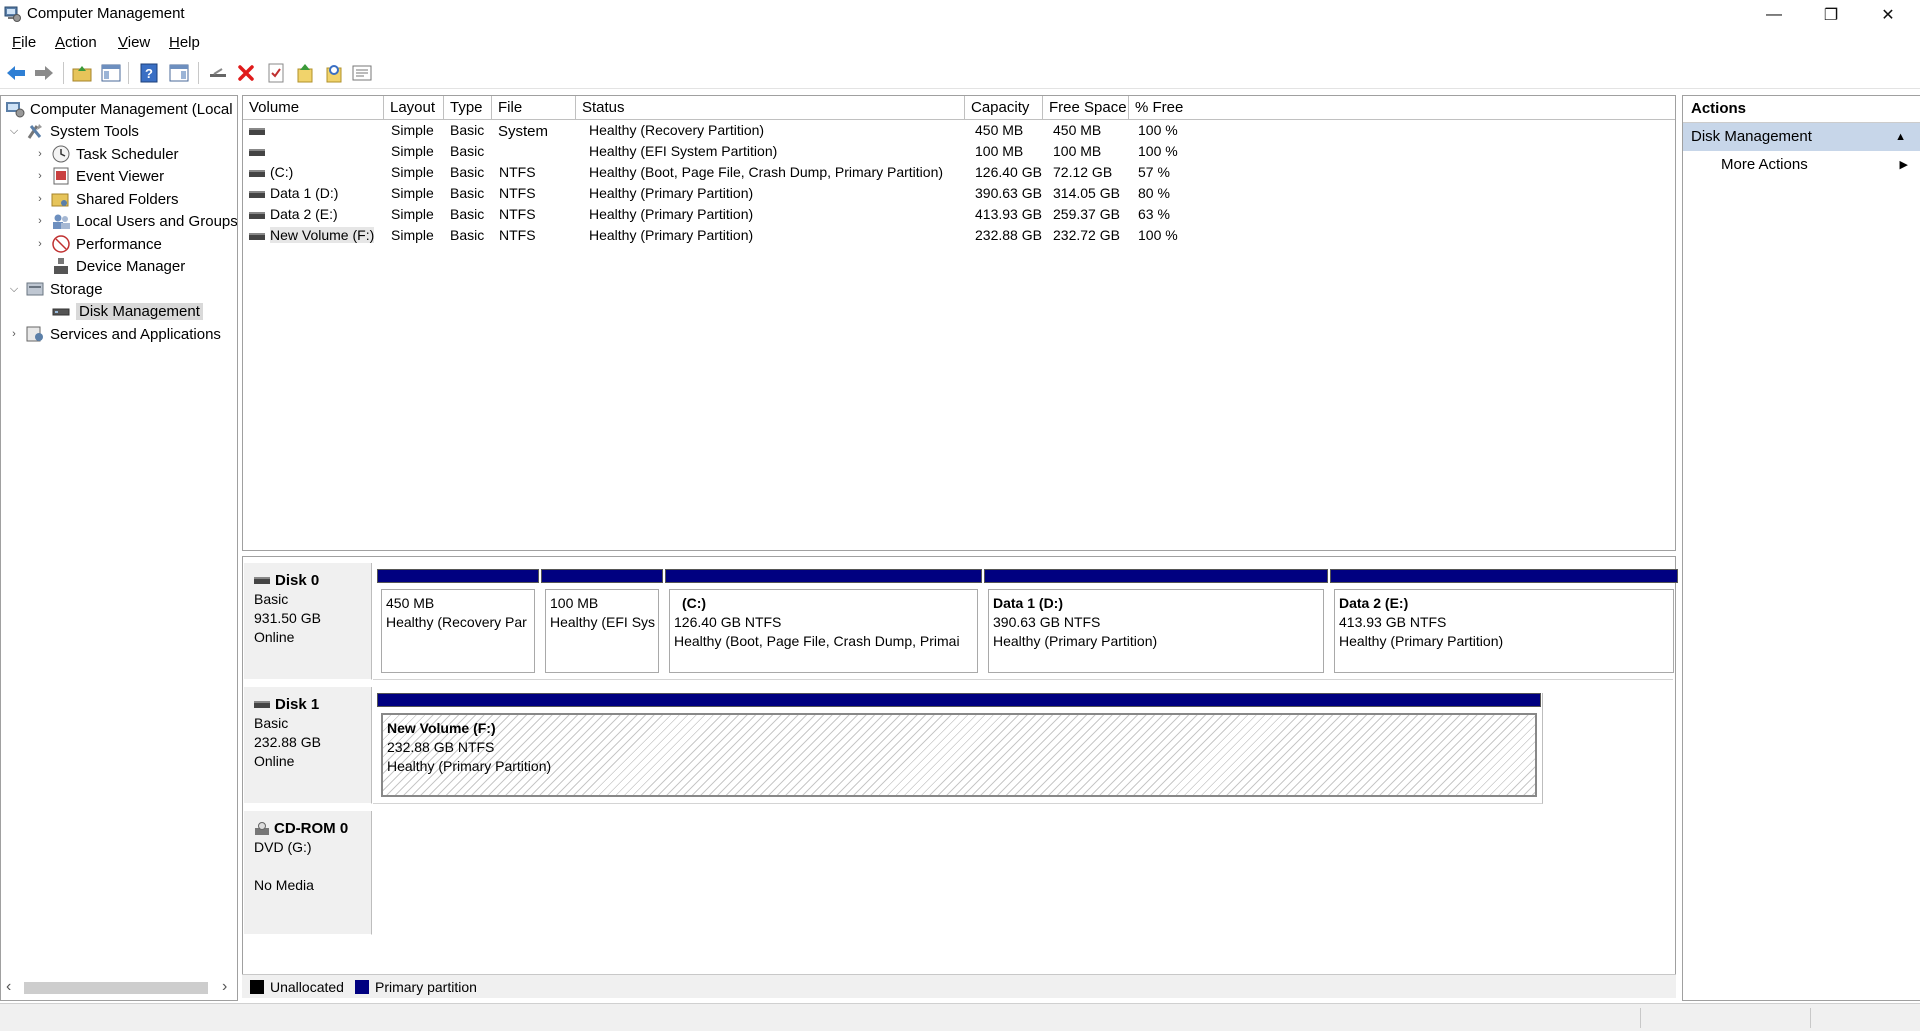 This screenshot has width=1920, height=1031. I want to click on scroll-right-icon: ›, so click(224, 987).